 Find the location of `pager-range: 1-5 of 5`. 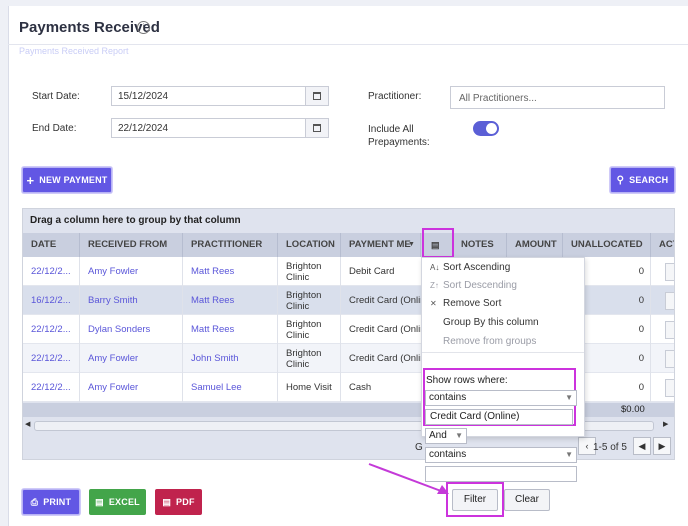

pager-range: 1-5 of 5 is located at coordinates (610, 447).